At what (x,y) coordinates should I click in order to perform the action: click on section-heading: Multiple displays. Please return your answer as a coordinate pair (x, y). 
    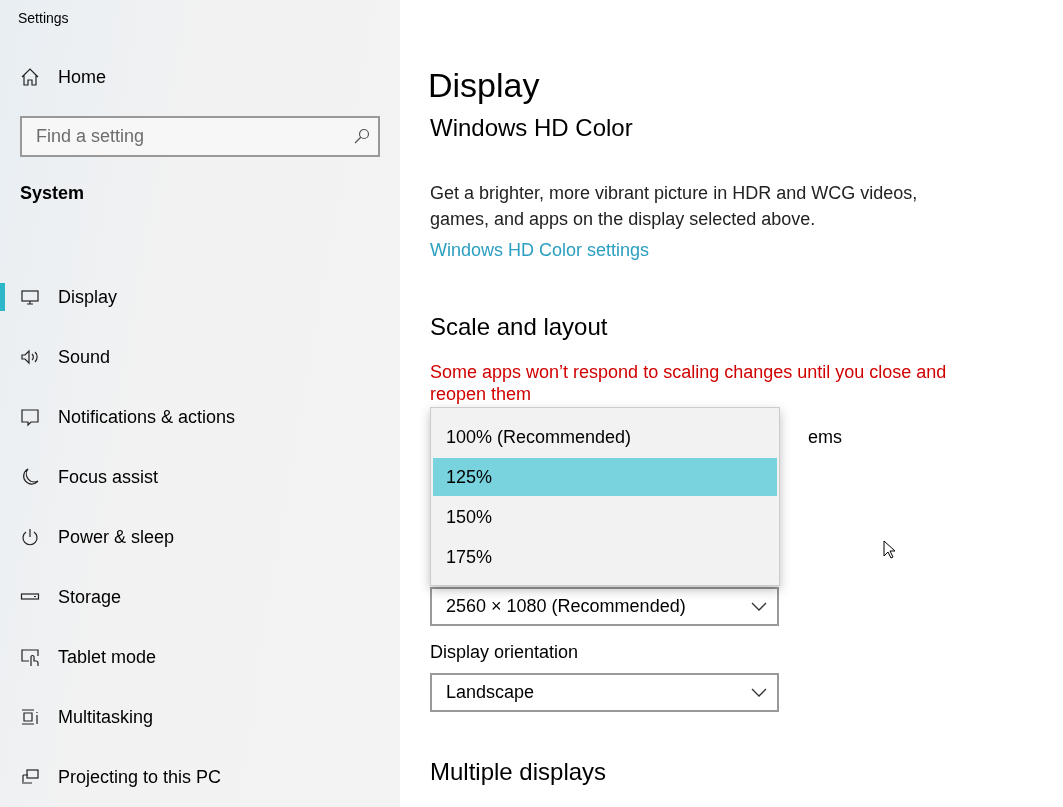
    Looking at the image, I should click on (518, 771).